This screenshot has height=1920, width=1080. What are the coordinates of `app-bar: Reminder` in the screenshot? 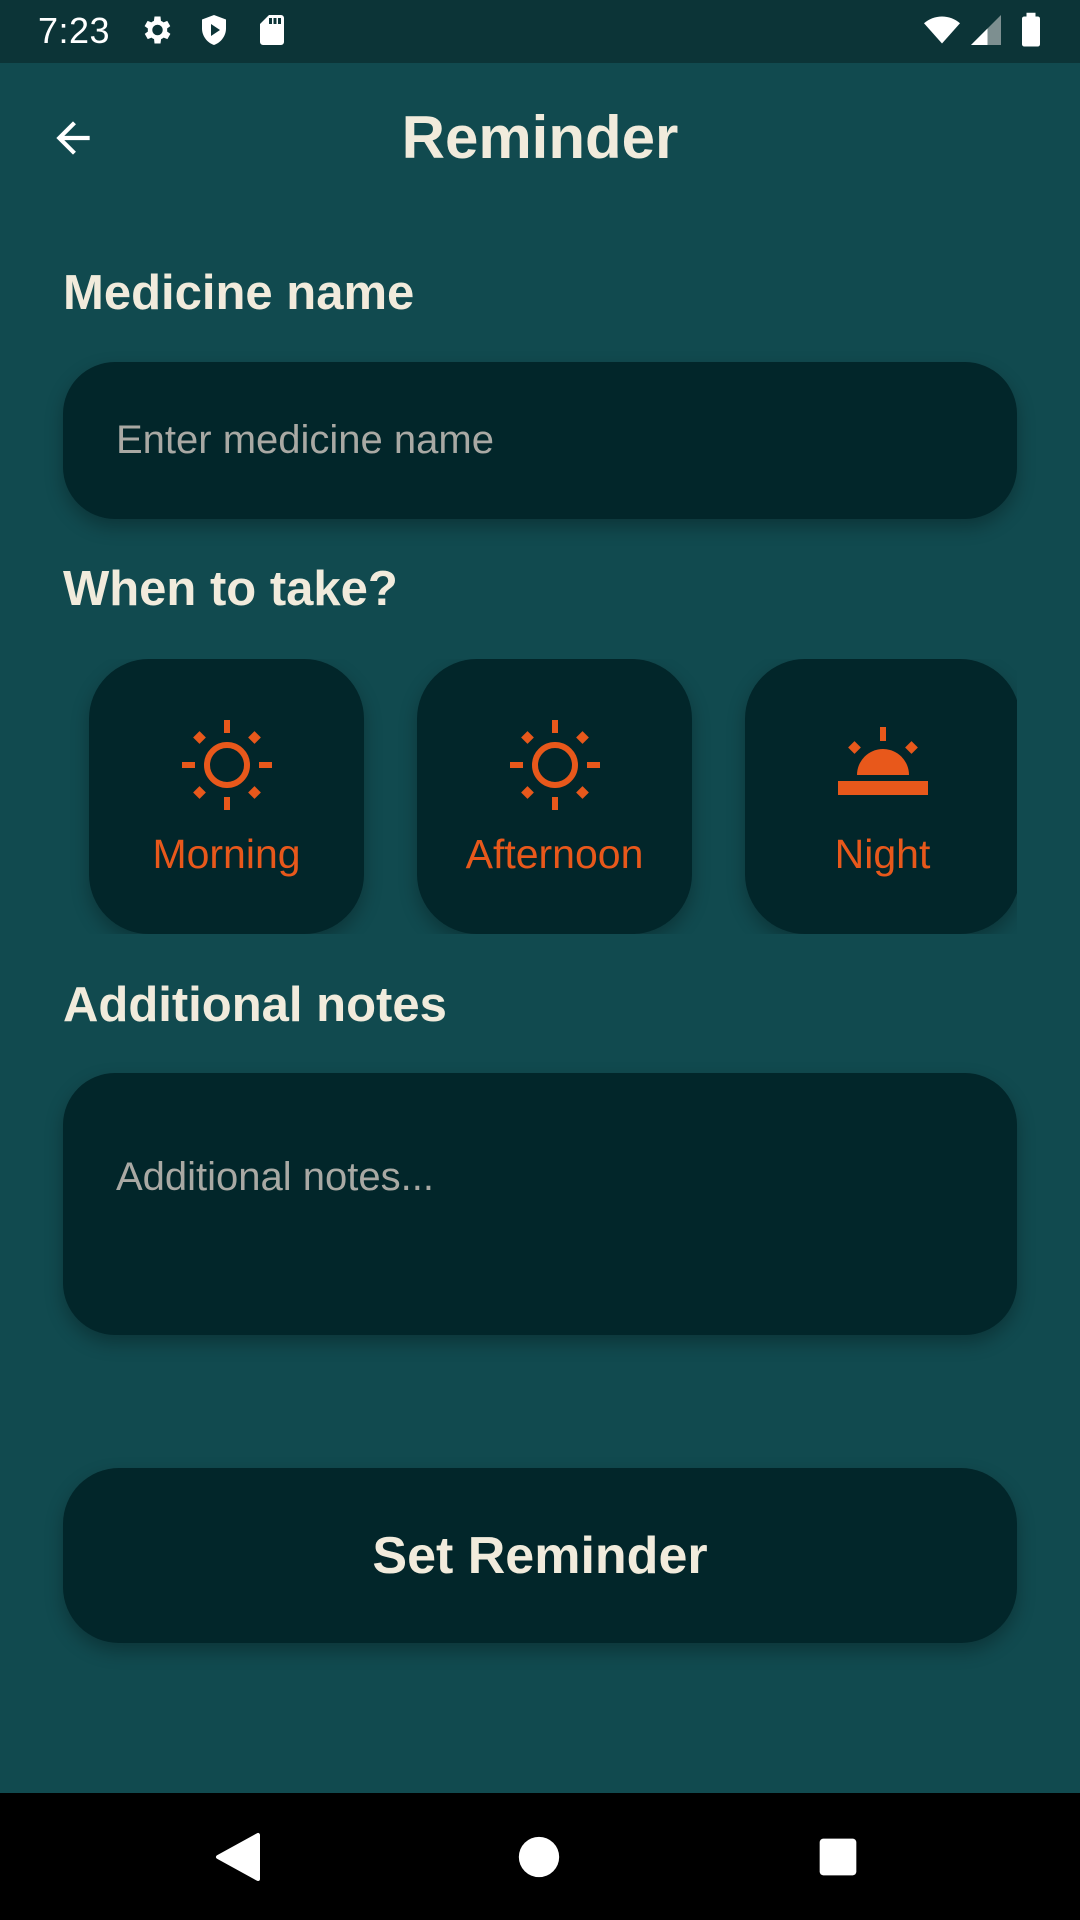 It's located at (540, 137).